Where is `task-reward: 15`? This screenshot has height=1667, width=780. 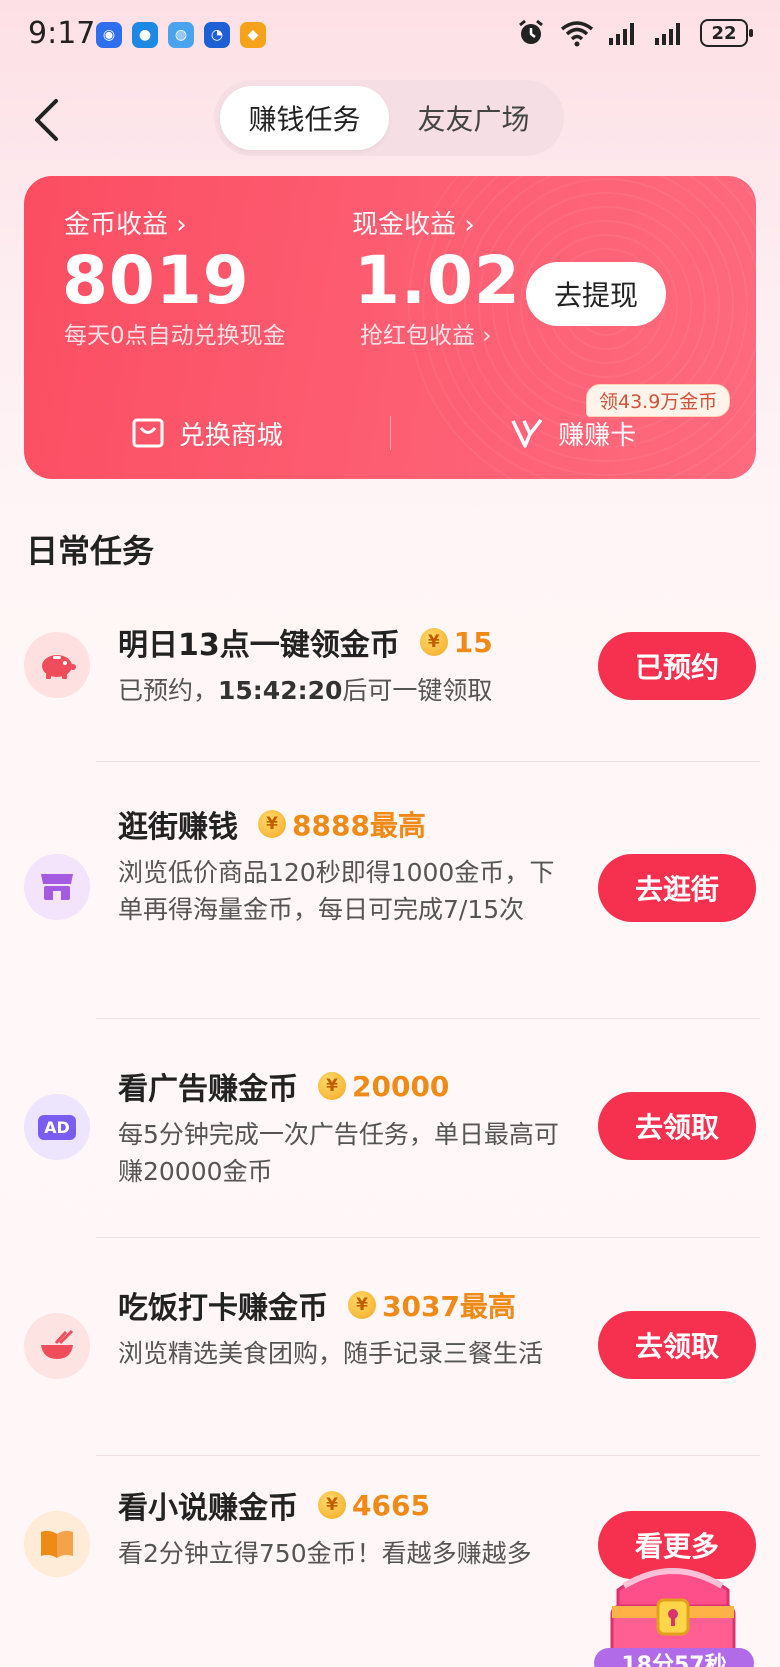
task-reward: 15 is located at coordinates (473, 642).